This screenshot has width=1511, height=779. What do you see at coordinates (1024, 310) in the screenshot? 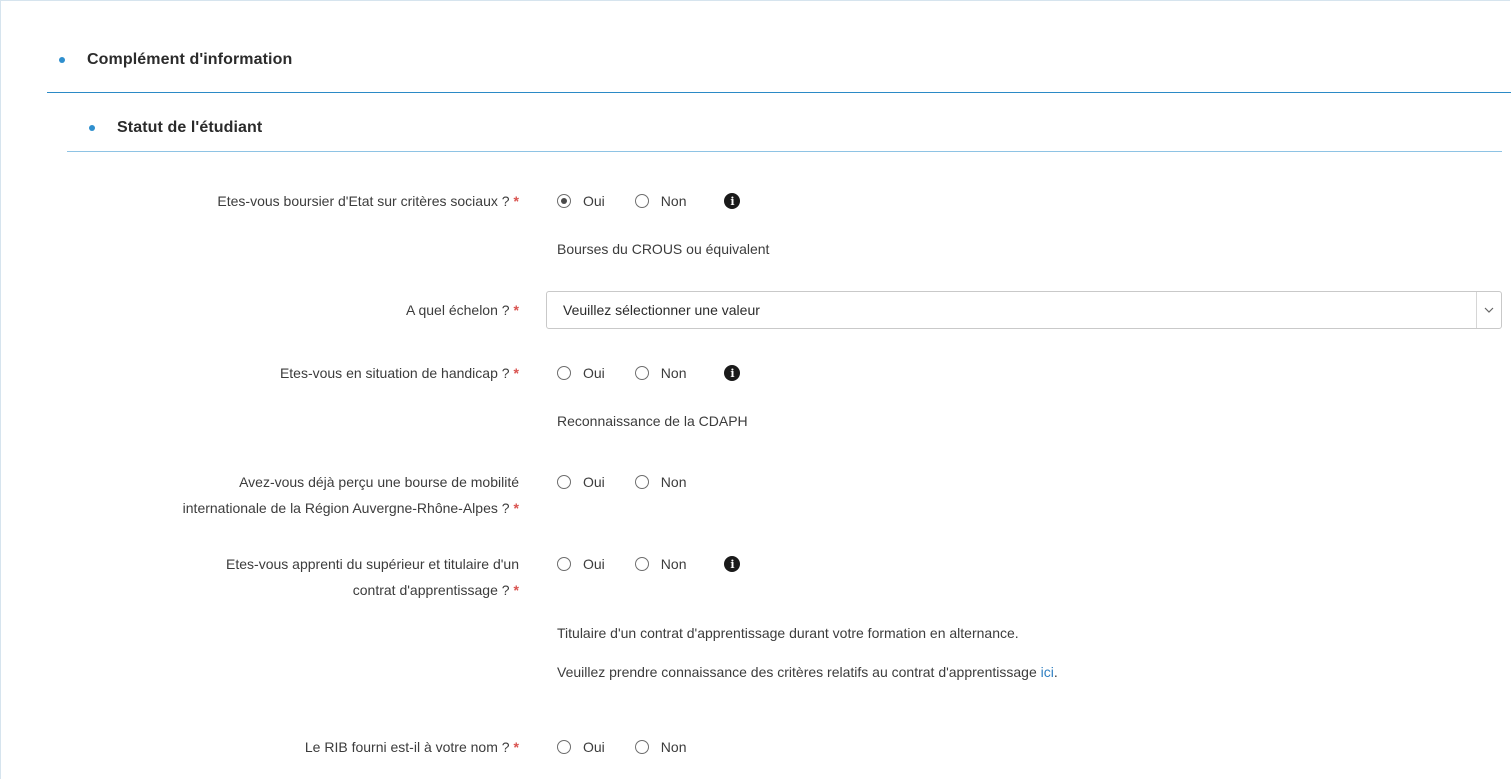
I see `echelon-select: Veuillez sélectionner une valeur` at bounding box center [1024, 310].